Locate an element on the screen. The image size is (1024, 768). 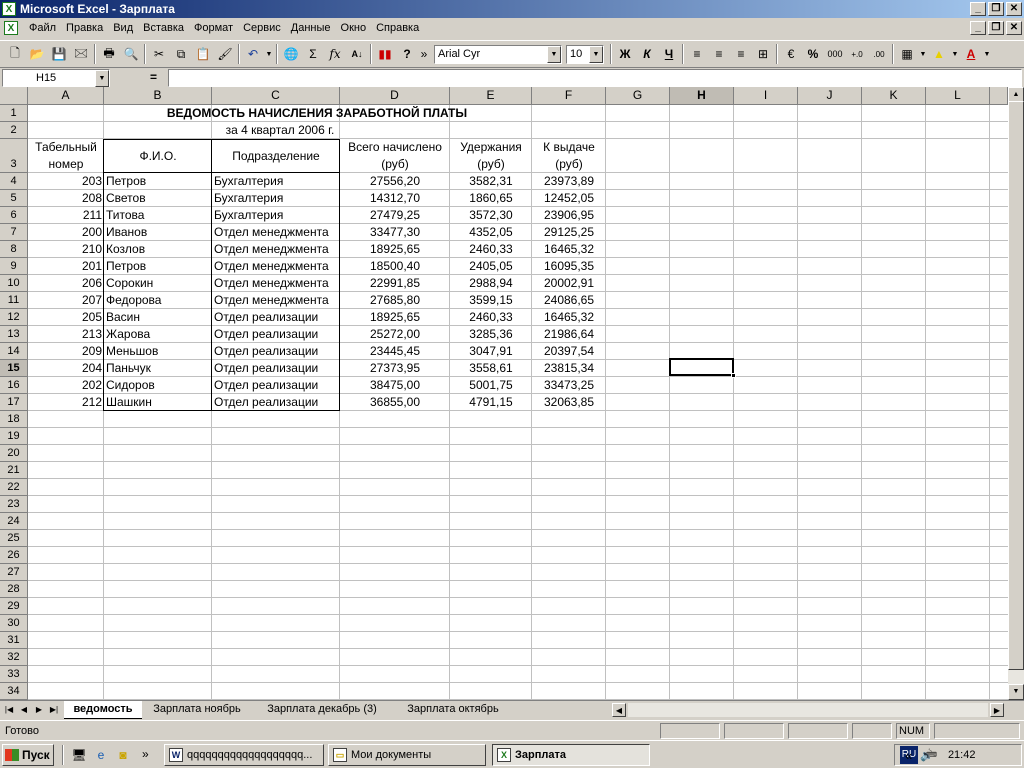
first-sheet-icon: |◀ is located at coordinates (9, 710).